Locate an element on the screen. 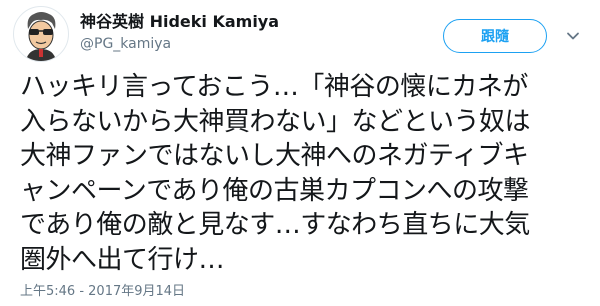  chevron-down-icon is located at coordinates (573, 36).